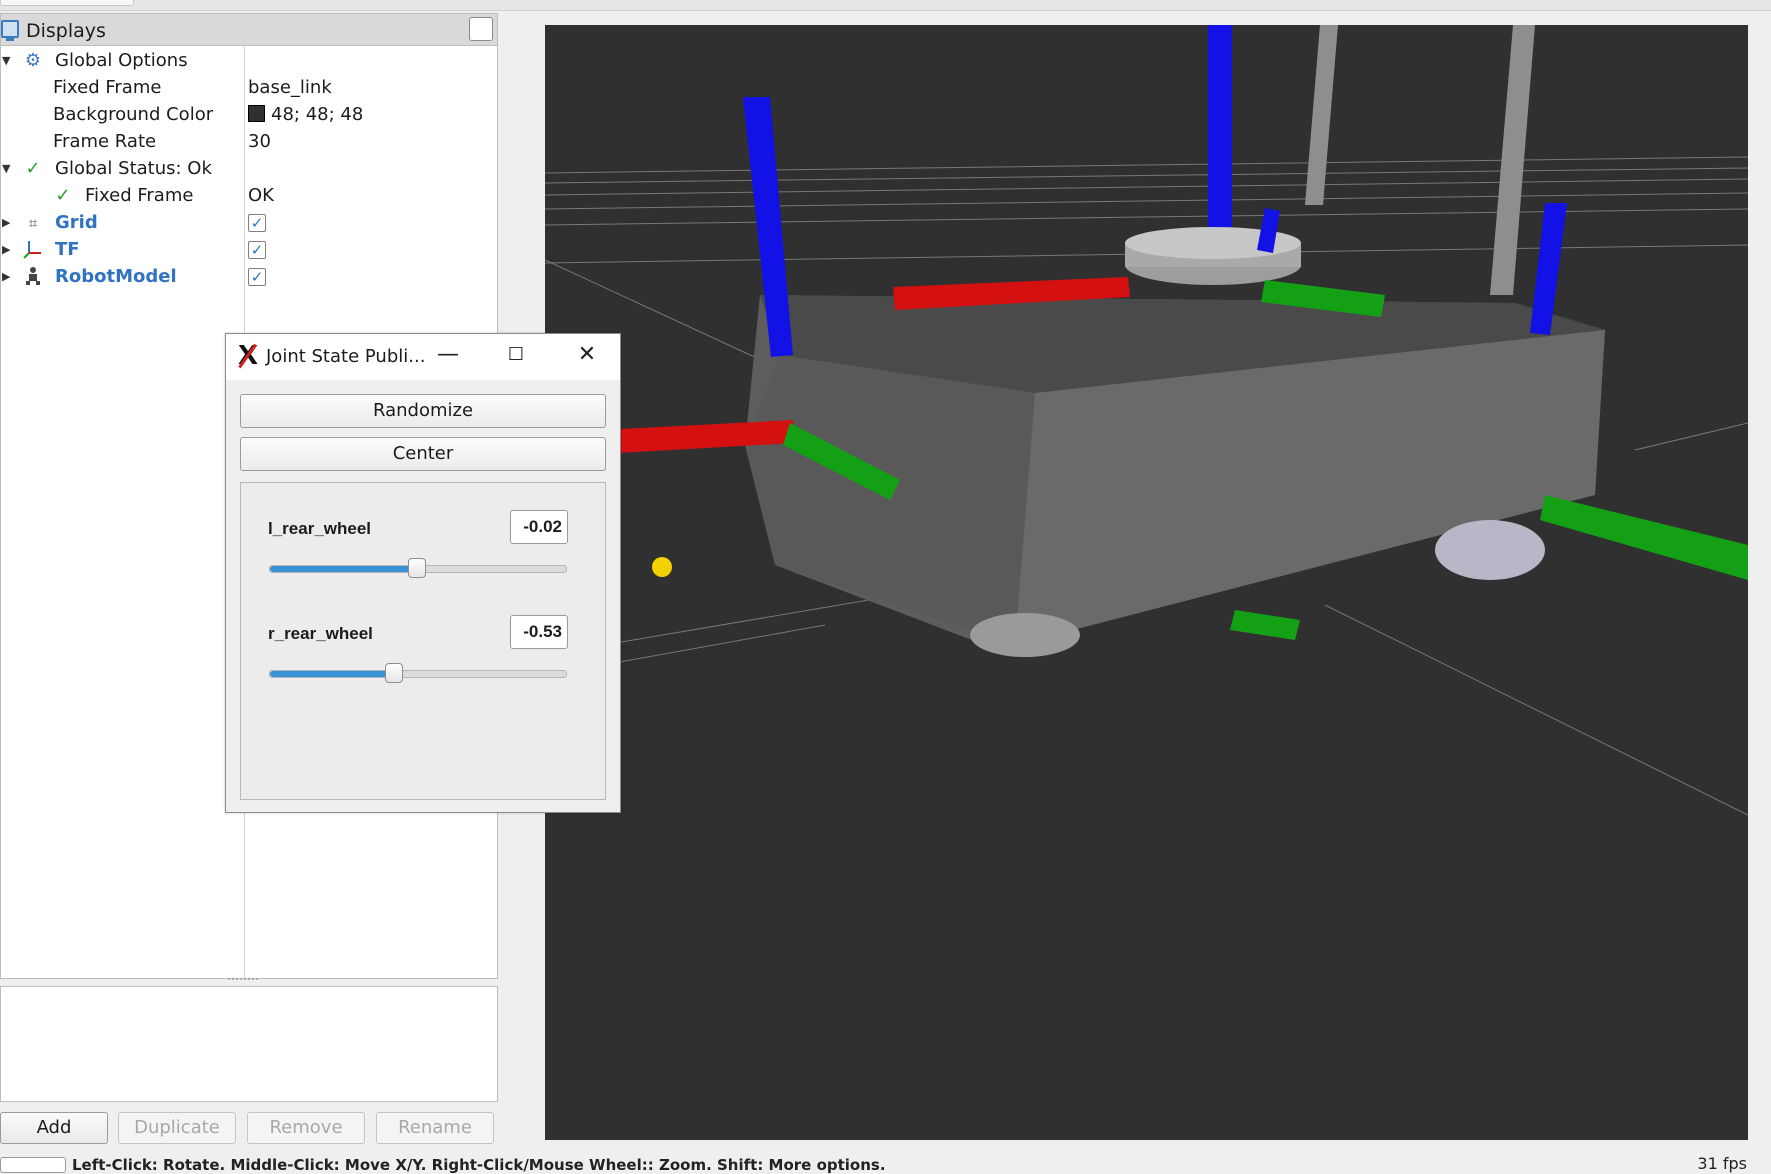 This screenshot has width=1771, height=1174. What do you see at coordinates (257, 223) in the screenshot?
I see `grid-enabled-checkbox: ✓` at bounding box center [257, 223].